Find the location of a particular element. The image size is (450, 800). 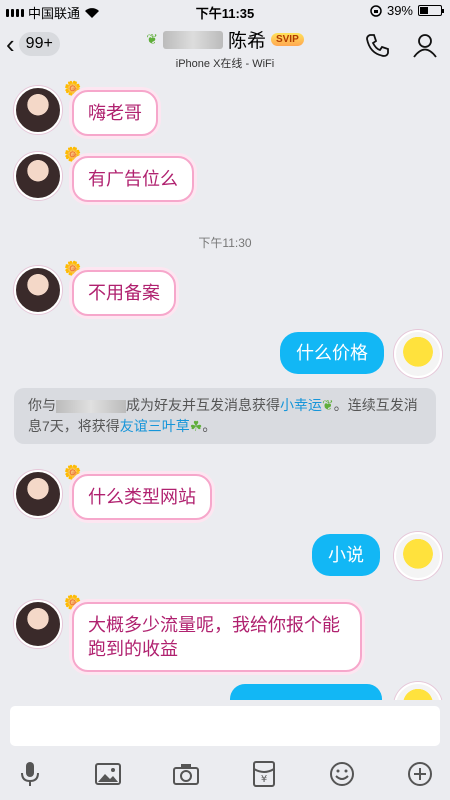

orientation-lock-icon is located at coordinates (376, 10).